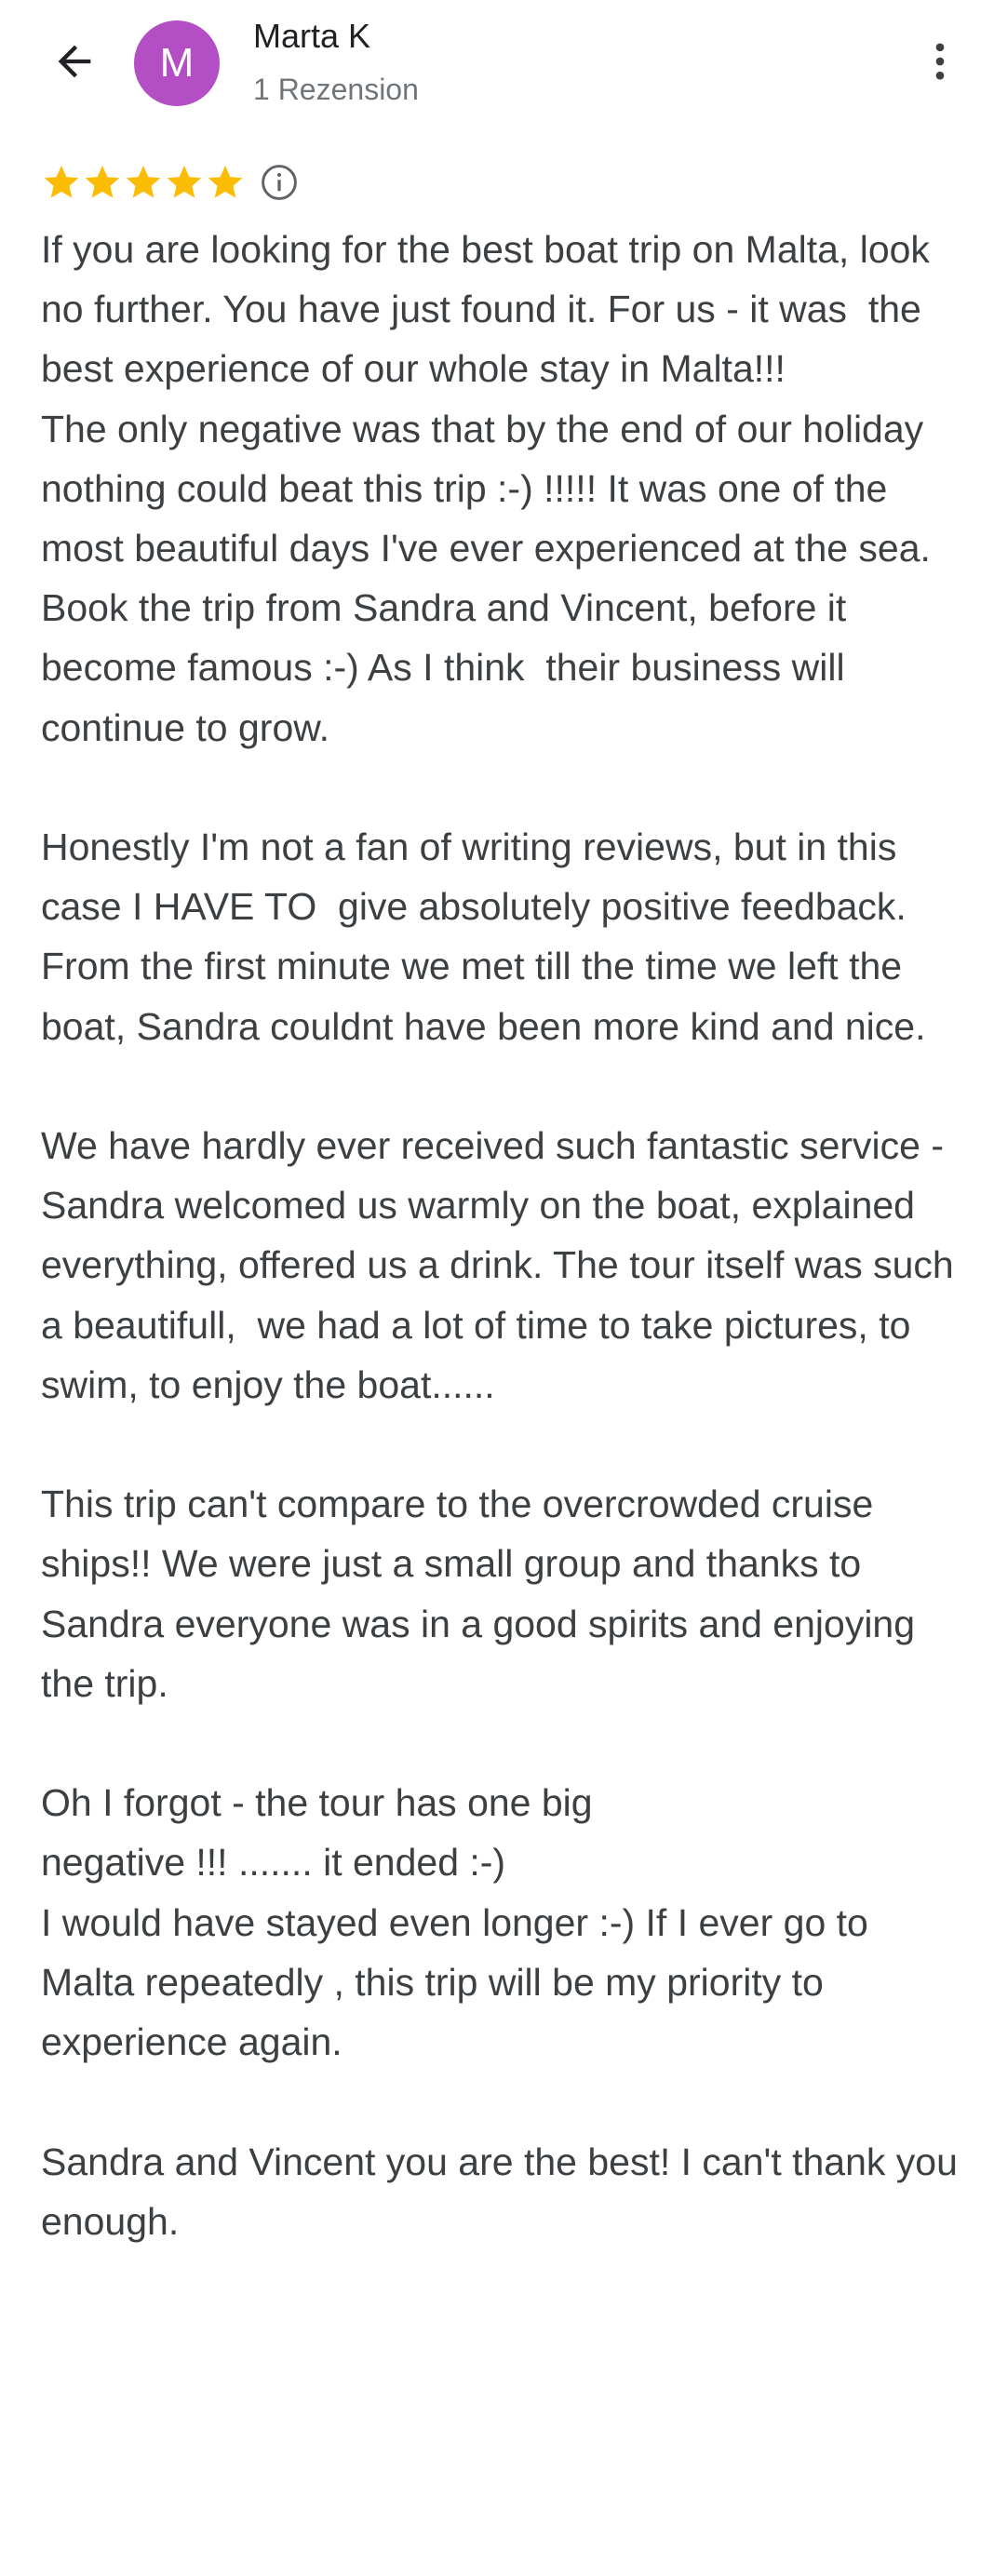 Image resolution: width=994 pixels, height=2576 pixels. I want to click on back-button, so click(74, 61).